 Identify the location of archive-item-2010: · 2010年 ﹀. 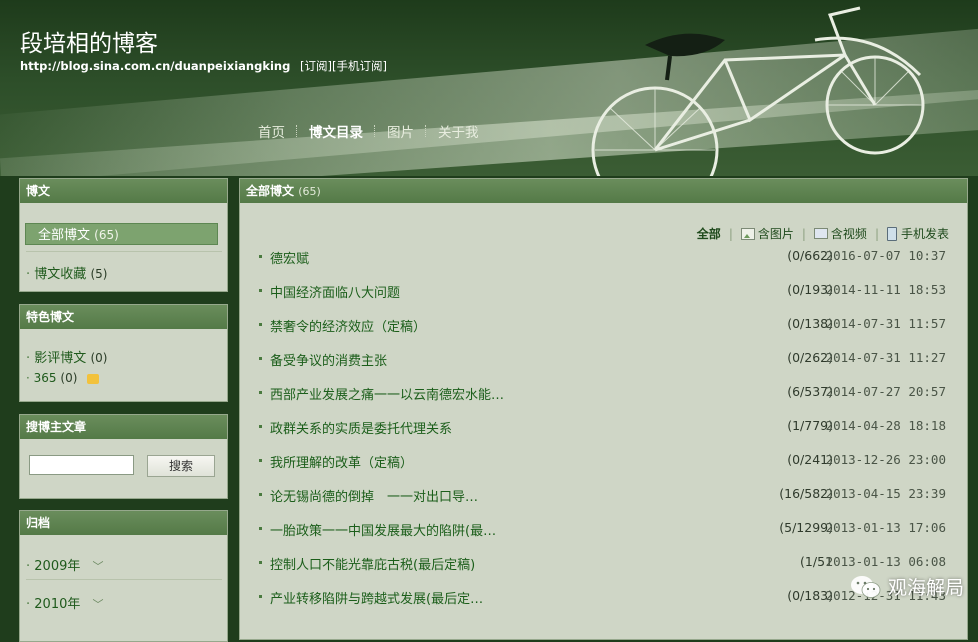
(65, 602).